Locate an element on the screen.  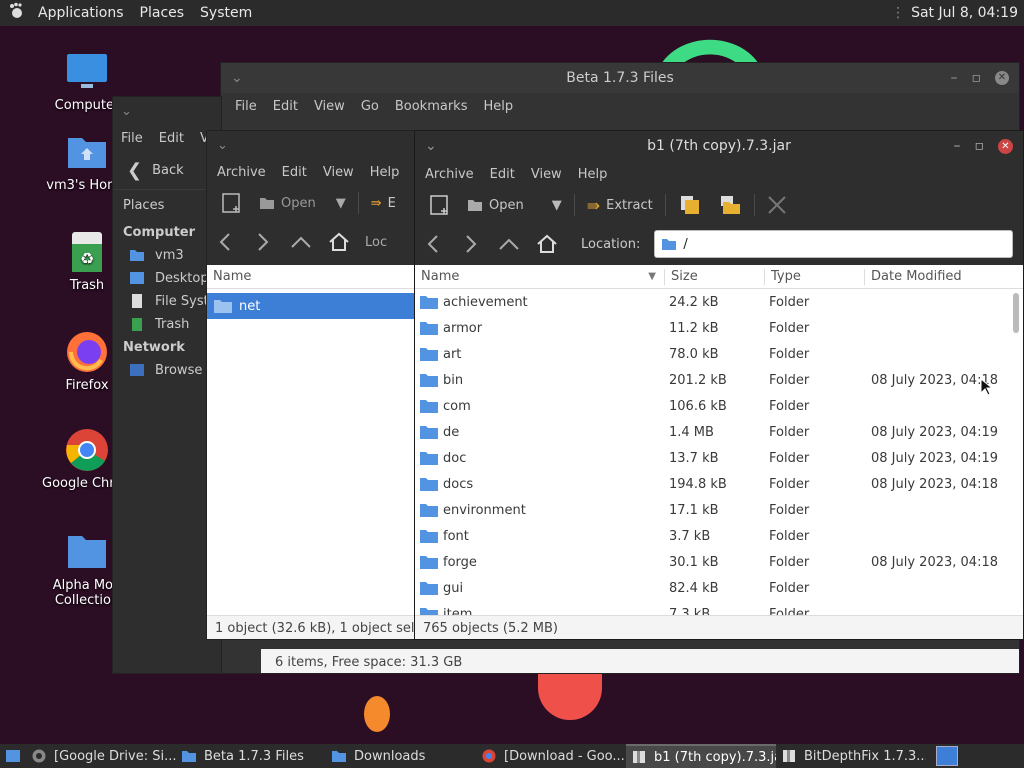
table-row: environment 17.1 kB Folder is located at coordinates (719, 510).